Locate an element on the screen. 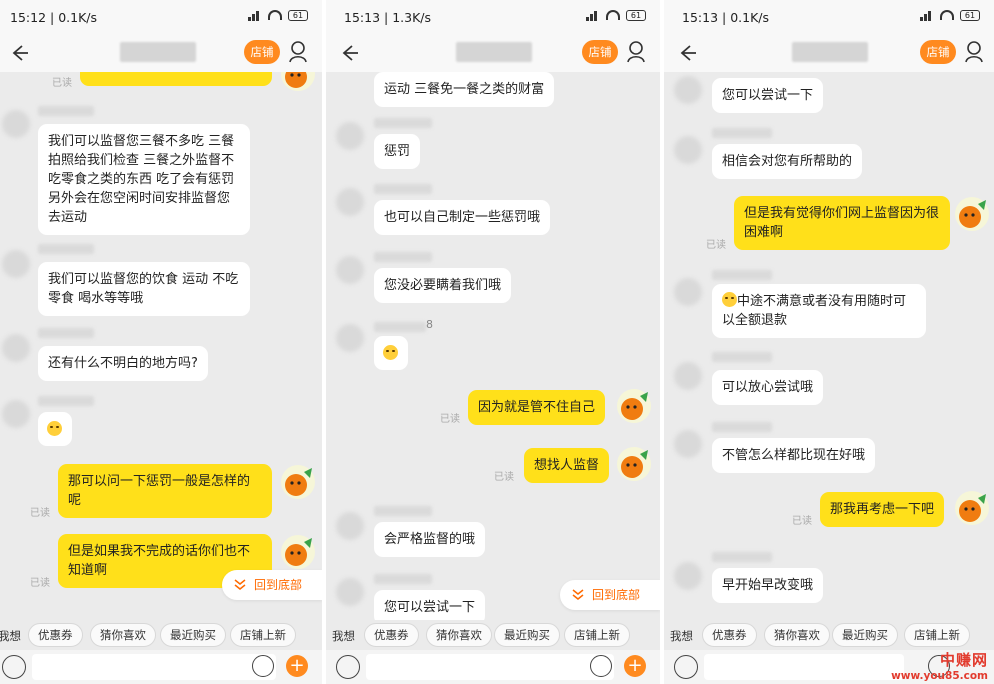 The height and width of the screenshot is (684, 994). input-bar: + is located at coordinates (161, 667).